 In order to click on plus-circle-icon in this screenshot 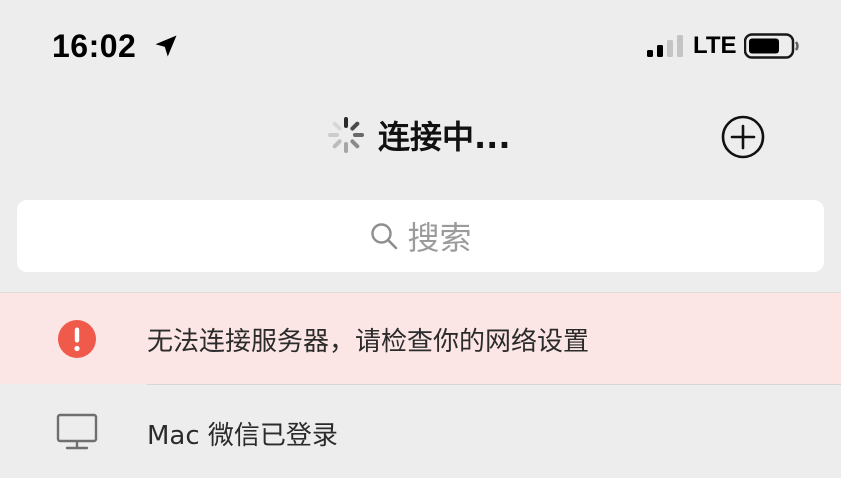, I will do `click(743, 137)`.